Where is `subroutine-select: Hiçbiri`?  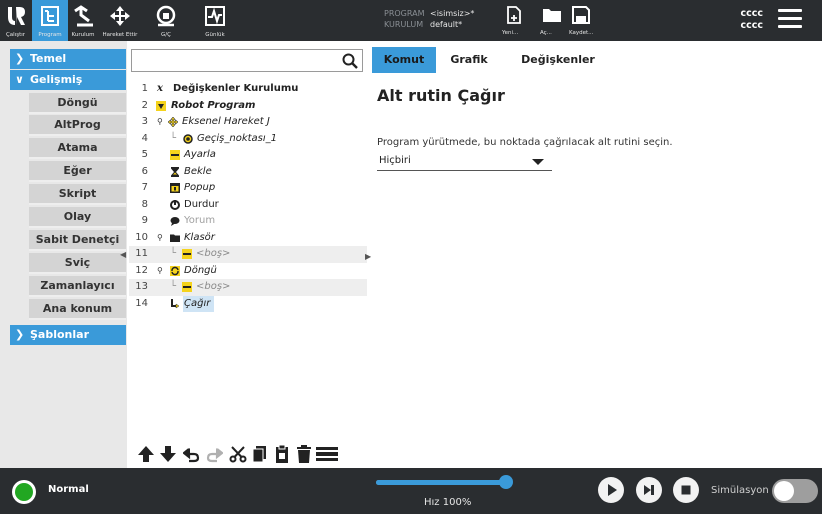 subroutine-select: Hiçbiri is located at coordinates (464, 161).